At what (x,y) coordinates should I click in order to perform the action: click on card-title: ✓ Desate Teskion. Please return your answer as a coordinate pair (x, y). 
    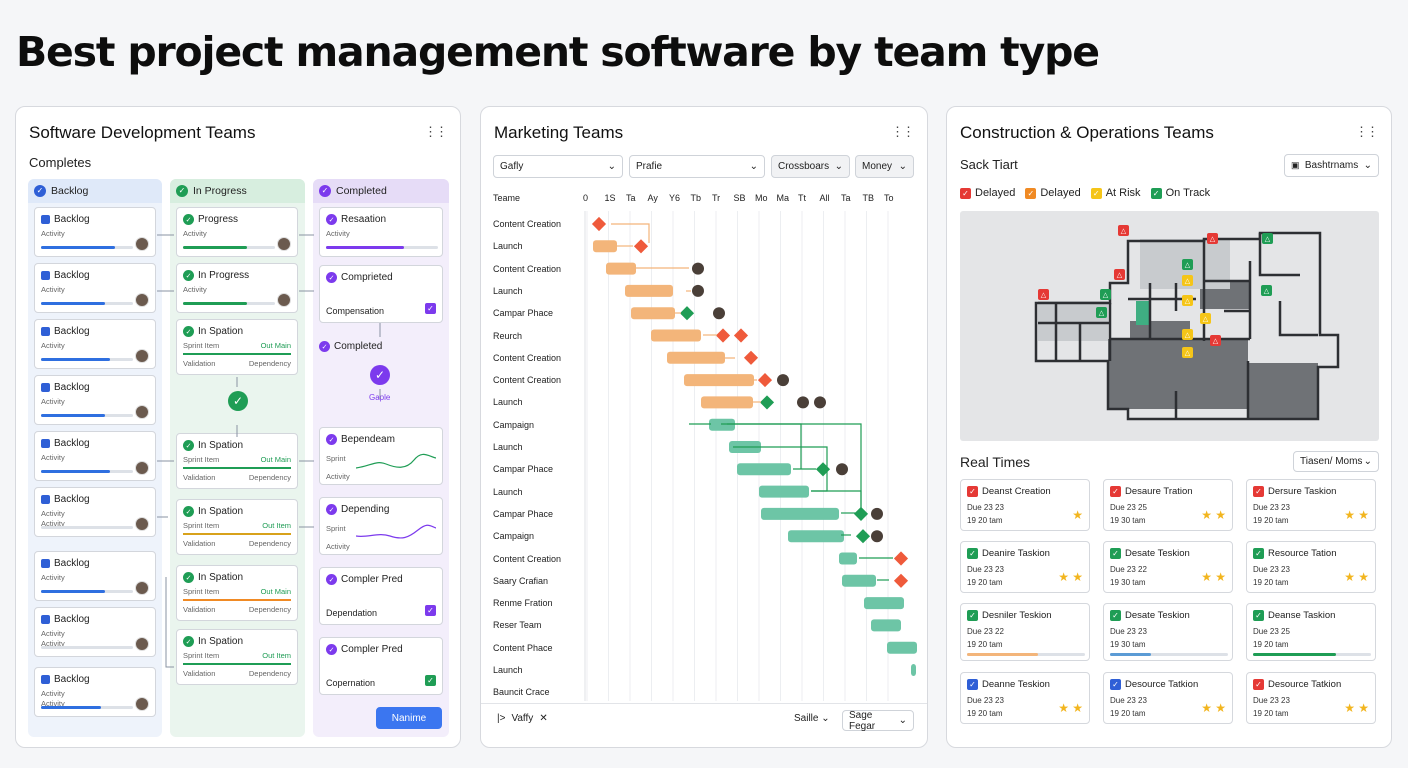
    Looking at the image, I should click on (1150, 615).